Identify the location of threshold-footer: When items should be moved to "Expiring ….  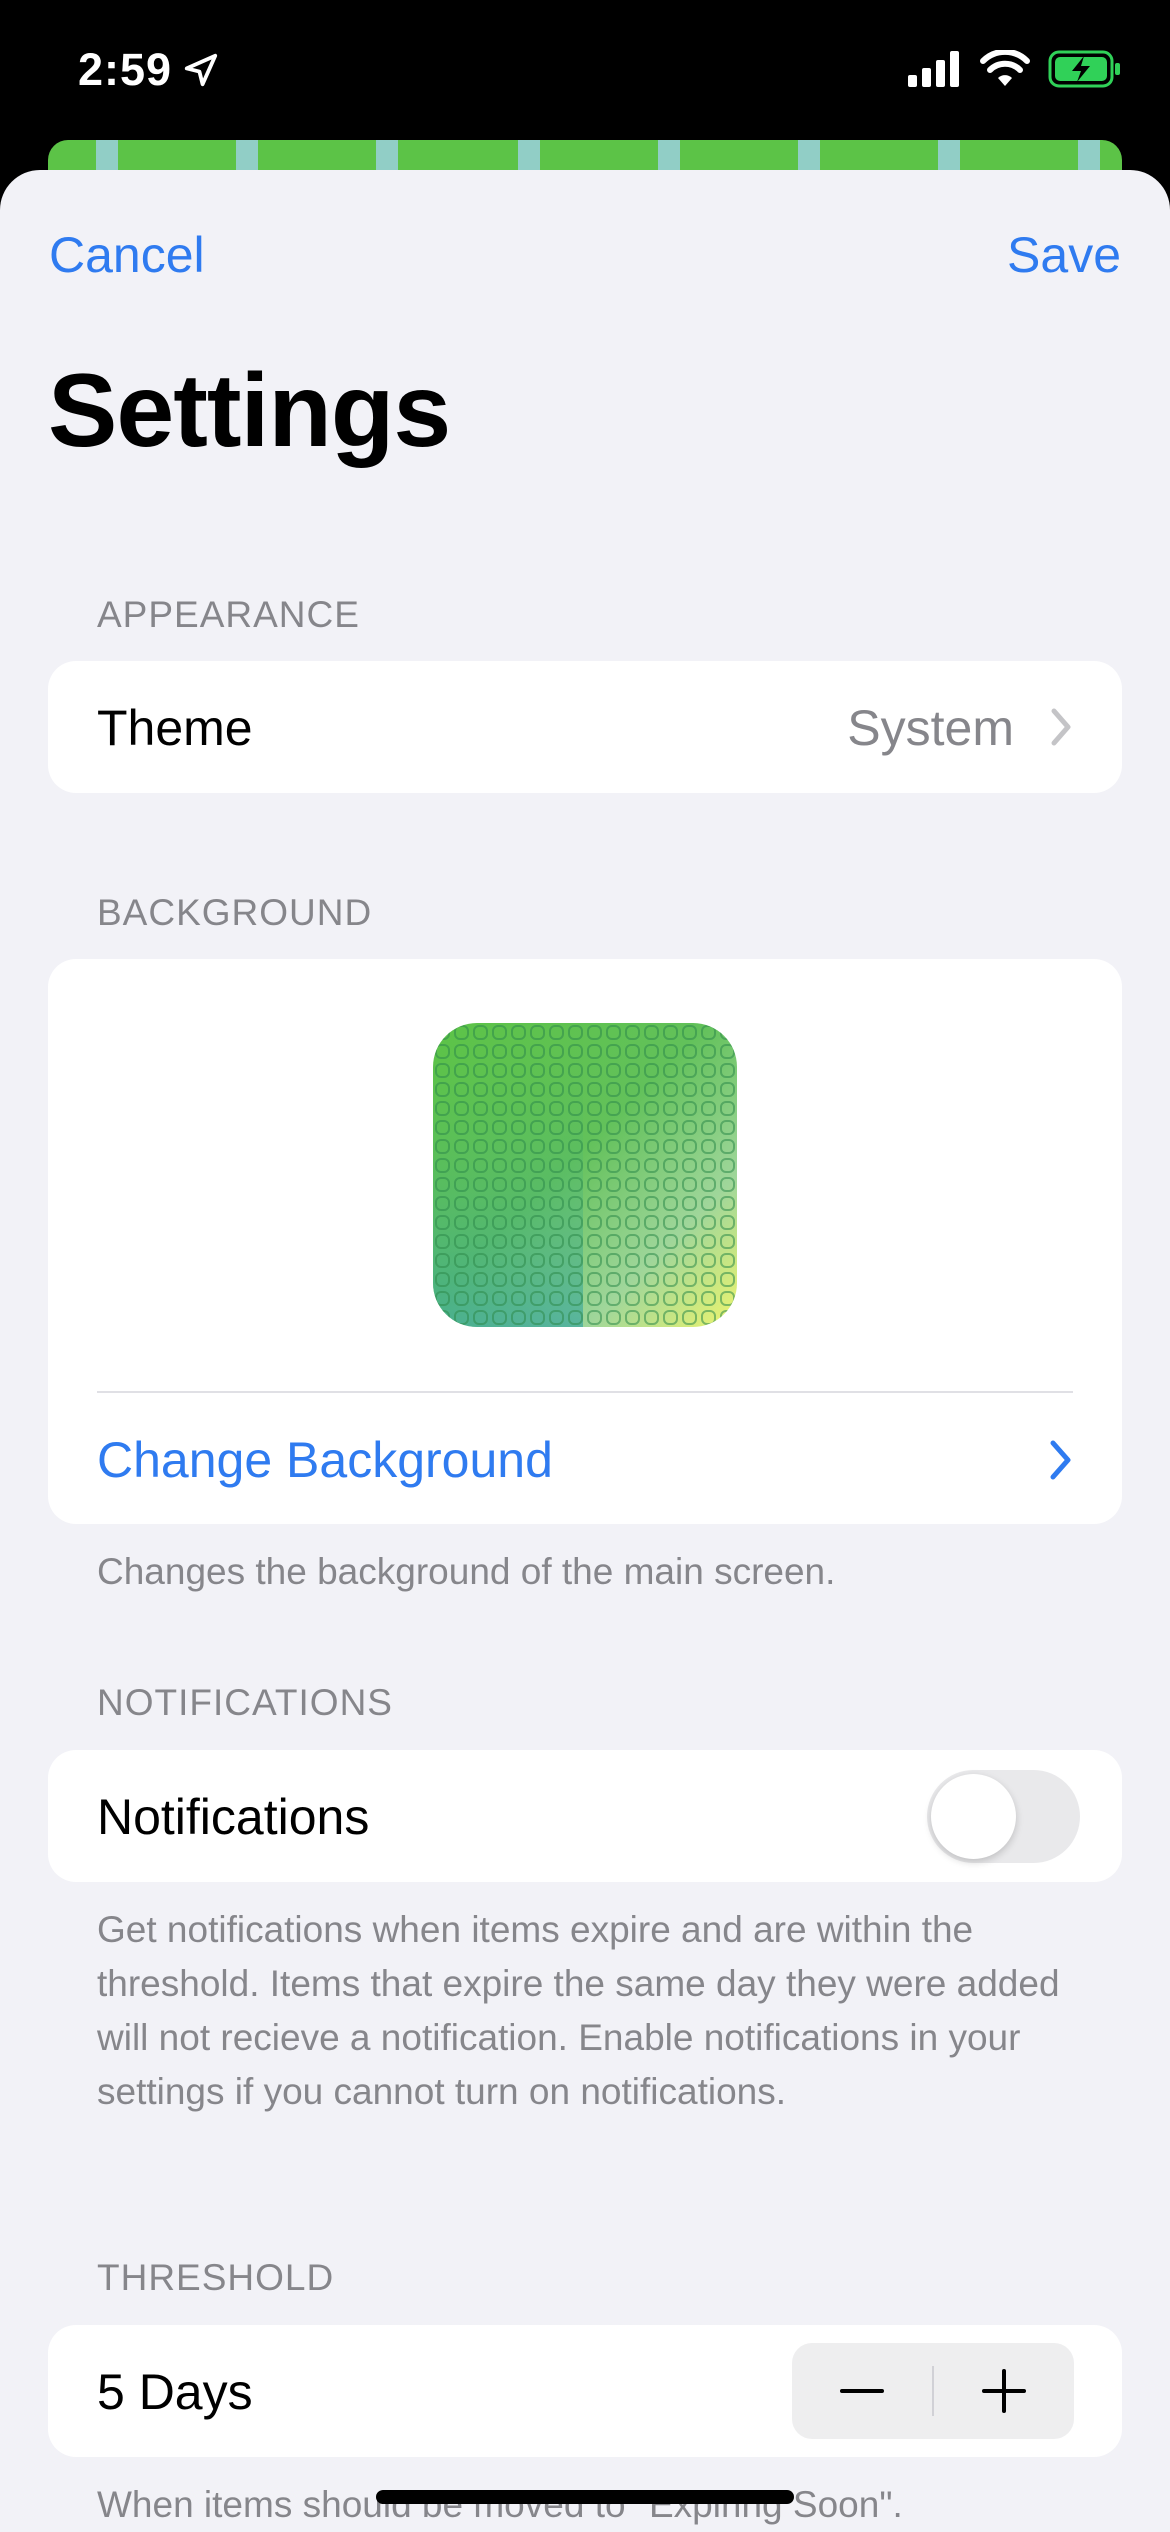
(500, 2504).